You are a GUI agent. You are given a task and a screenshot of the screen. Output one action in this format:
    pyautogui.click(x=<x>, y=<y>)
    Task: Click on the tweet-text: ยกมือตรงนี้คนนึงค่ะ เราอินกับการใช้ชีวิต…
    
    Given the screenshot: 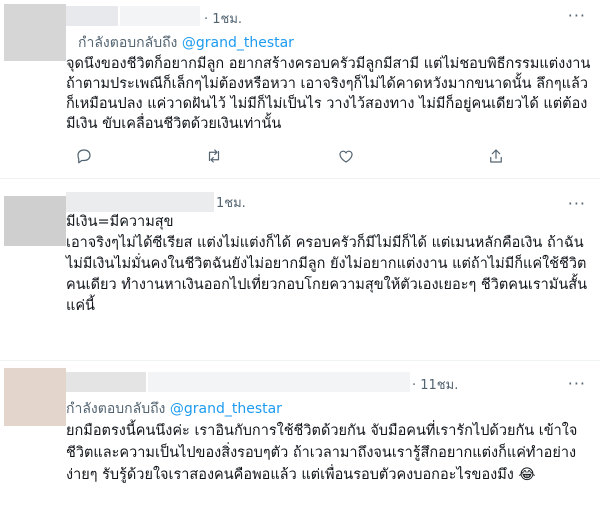 What is the action you would take?
    pyautogui.click(x=322, y=453)
    